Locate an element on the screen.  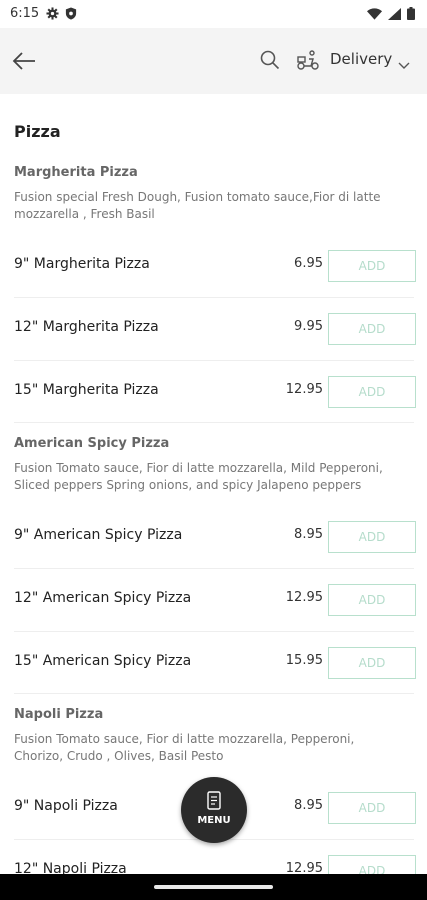
item-name: 9" American Spicy Pizza is located at coordinates (98, 535).